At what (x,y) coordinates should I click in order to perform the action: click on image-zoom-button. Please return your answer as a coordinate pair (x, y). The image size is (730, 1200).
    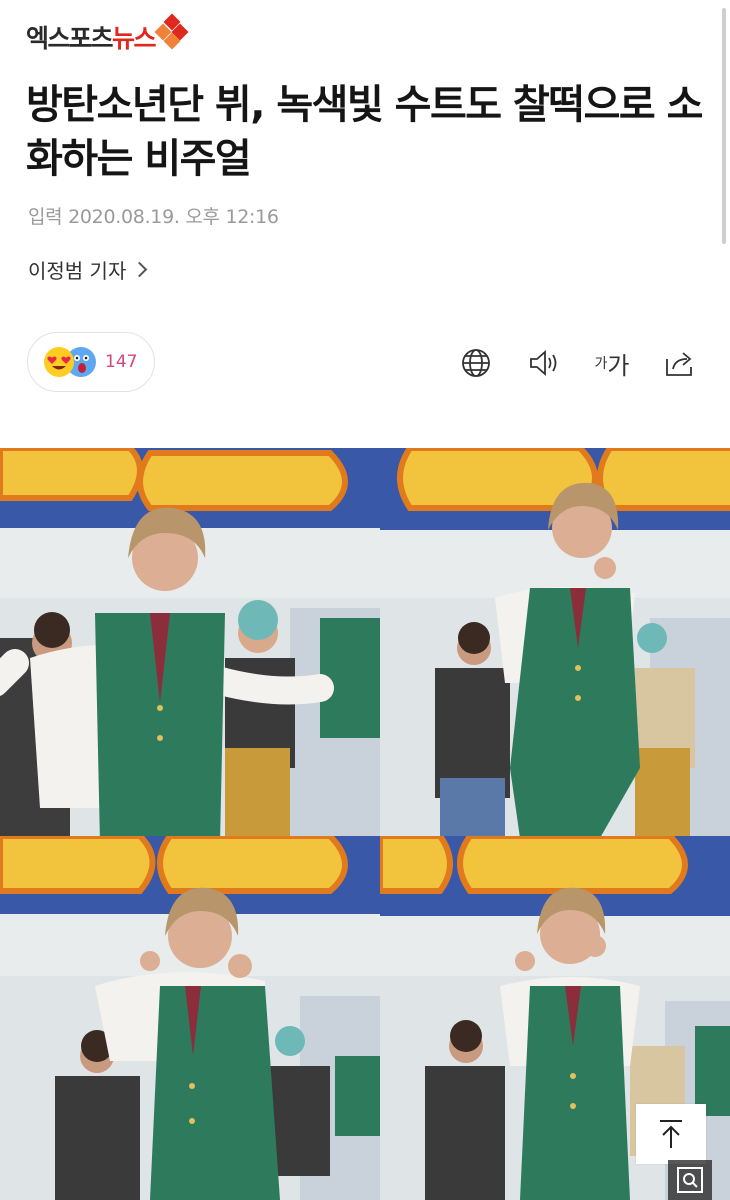
    Looking at the image, I should click on (690, 1180).